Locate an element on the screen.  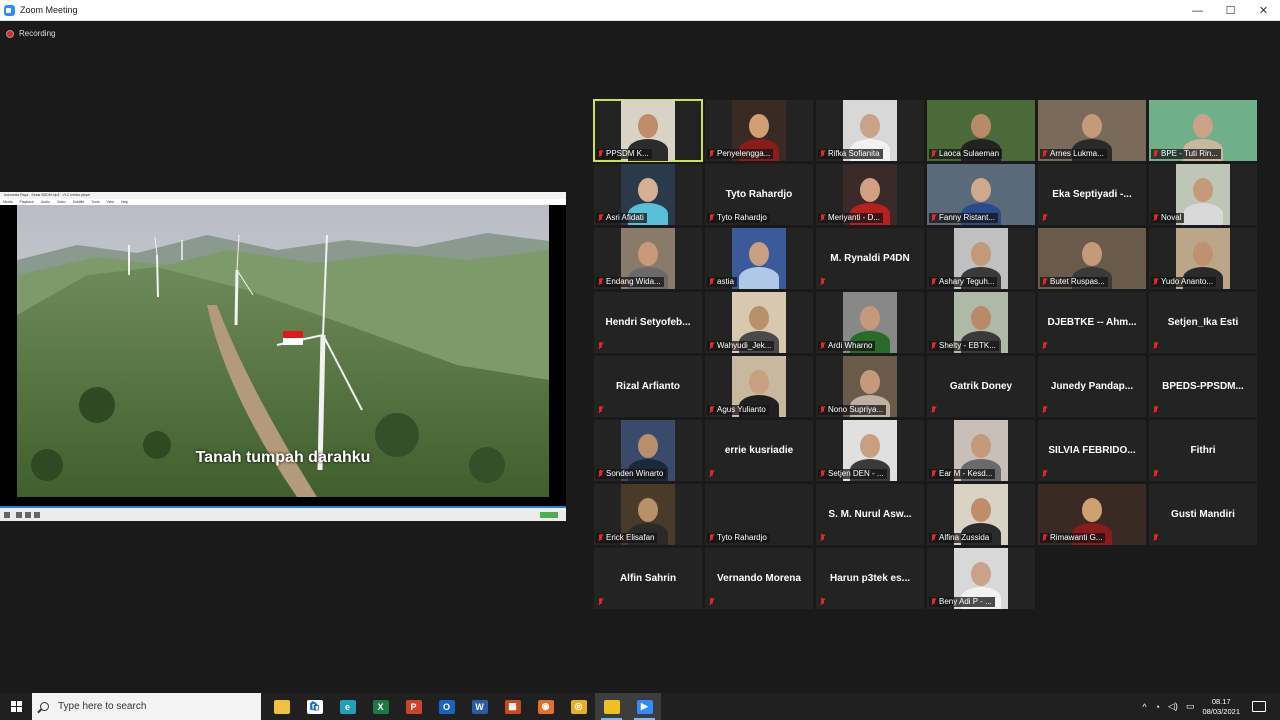
taskbar-sticky-notes-button is located at coordinates (611, 706).